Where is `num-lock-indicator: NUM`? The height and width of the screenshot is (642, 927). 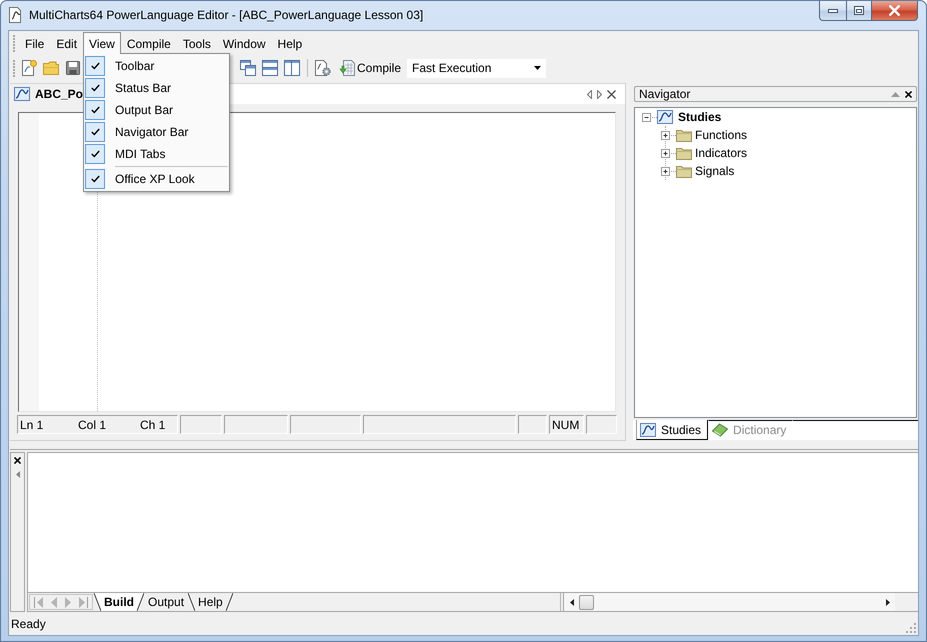
num-lock-indicator: NUM is located at coordinates (566, 424).